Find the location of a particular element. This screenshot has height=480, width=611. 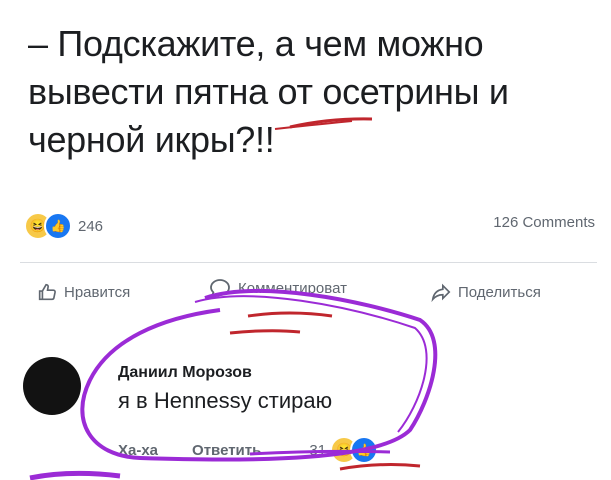

commenter-name: Даниил Морозов is located at coordinates (185, 373).